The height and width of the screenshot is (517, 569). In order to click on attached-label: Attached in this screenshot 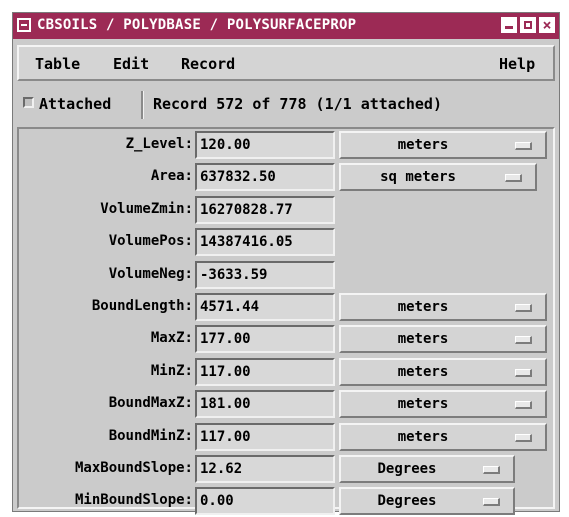, I will do `click(75, 104)`.